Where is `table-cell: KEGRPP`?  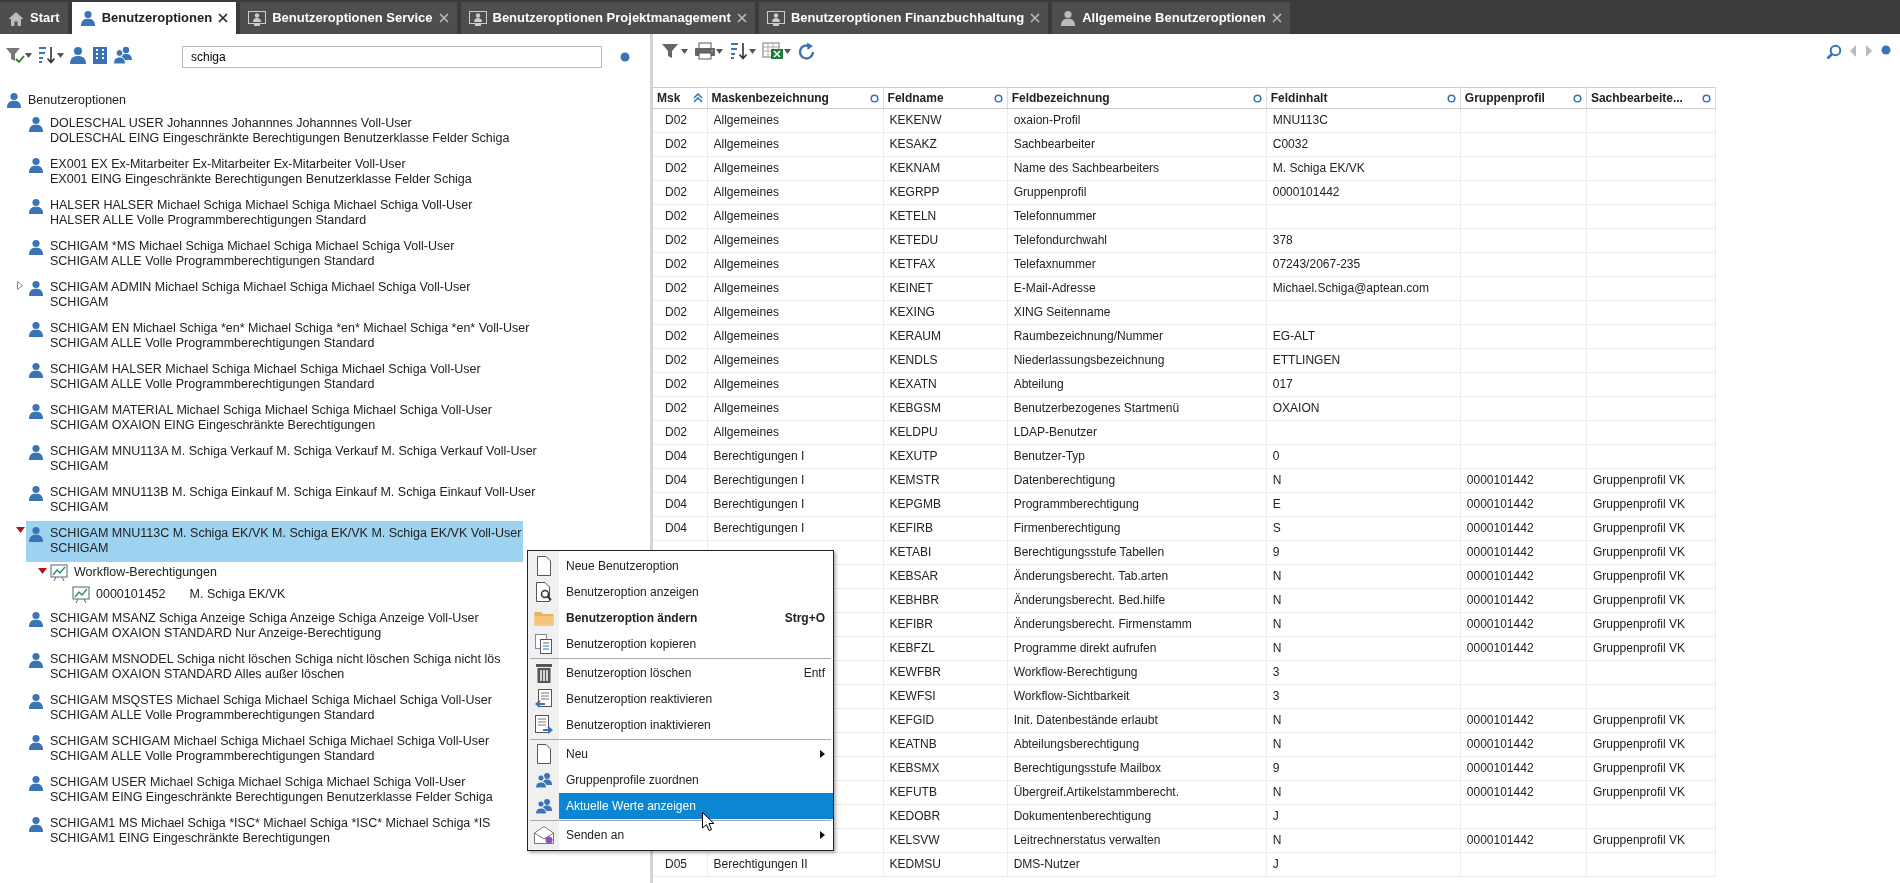
table-cell: KEGRPP is located at coordinates (945, 192).